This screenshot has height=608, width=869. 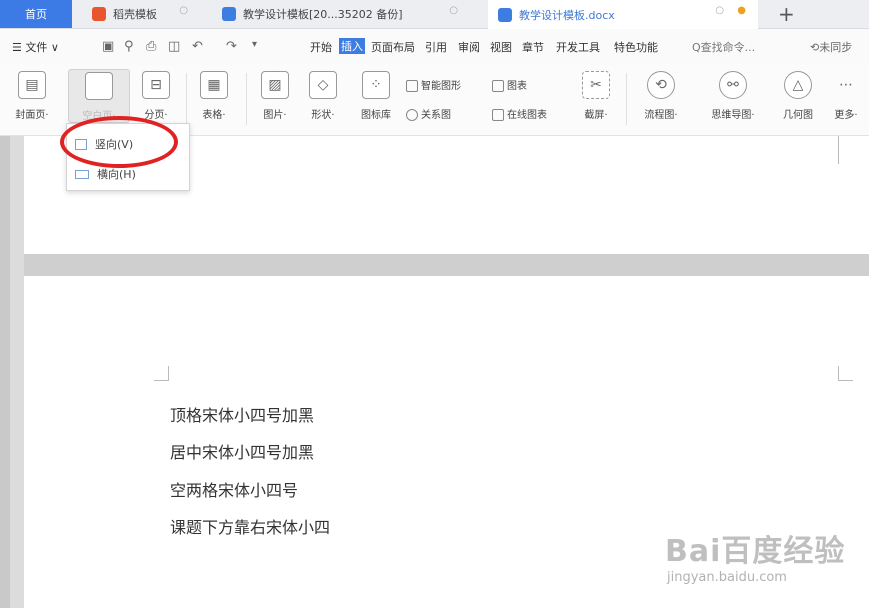 I want to click on geometry-icon: △, so click(x=798, y=85).